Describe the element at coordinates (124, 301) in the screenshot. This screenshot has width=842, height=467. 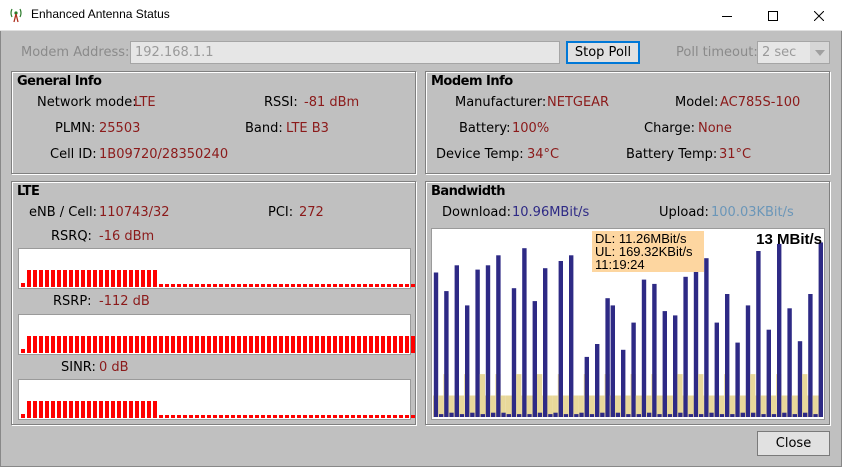
I see `rsrp-value: -112 dB` at that location.